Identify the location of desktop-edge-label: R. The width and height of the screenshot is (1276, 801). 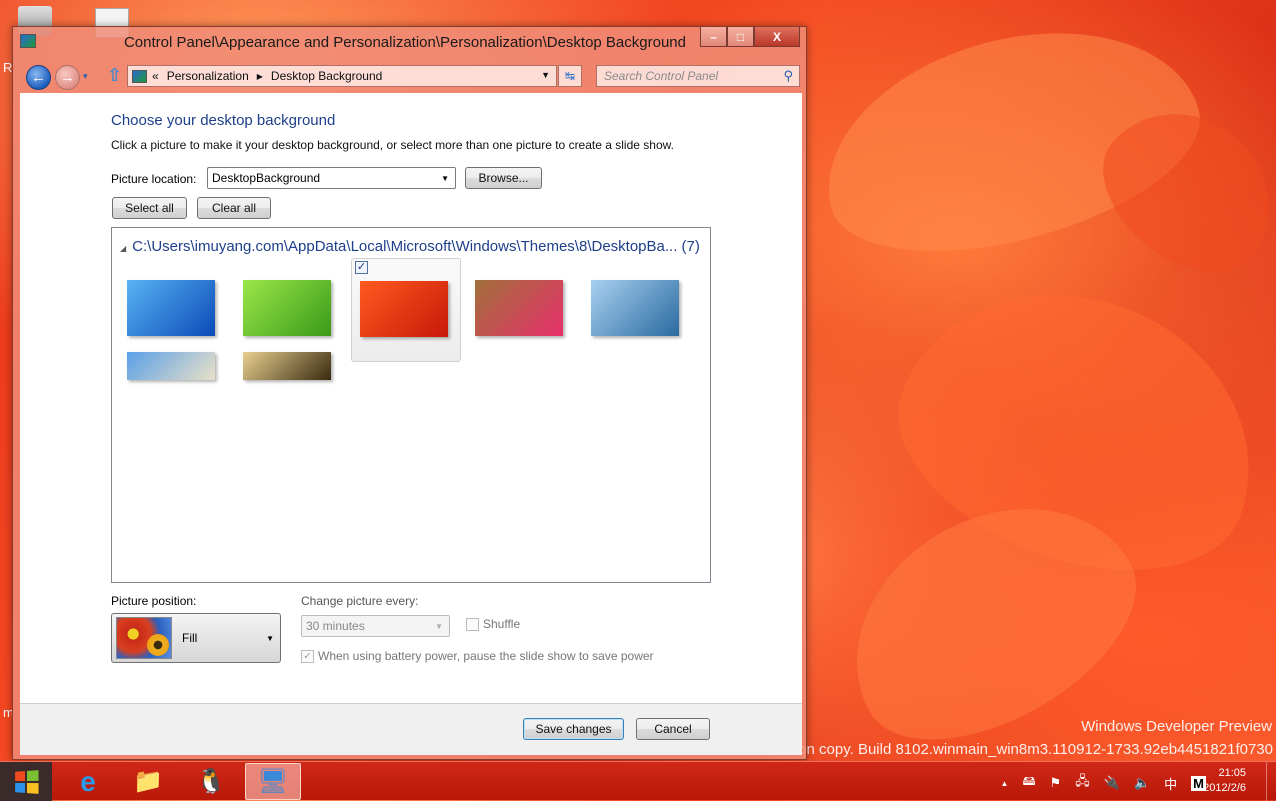
(8, 67).